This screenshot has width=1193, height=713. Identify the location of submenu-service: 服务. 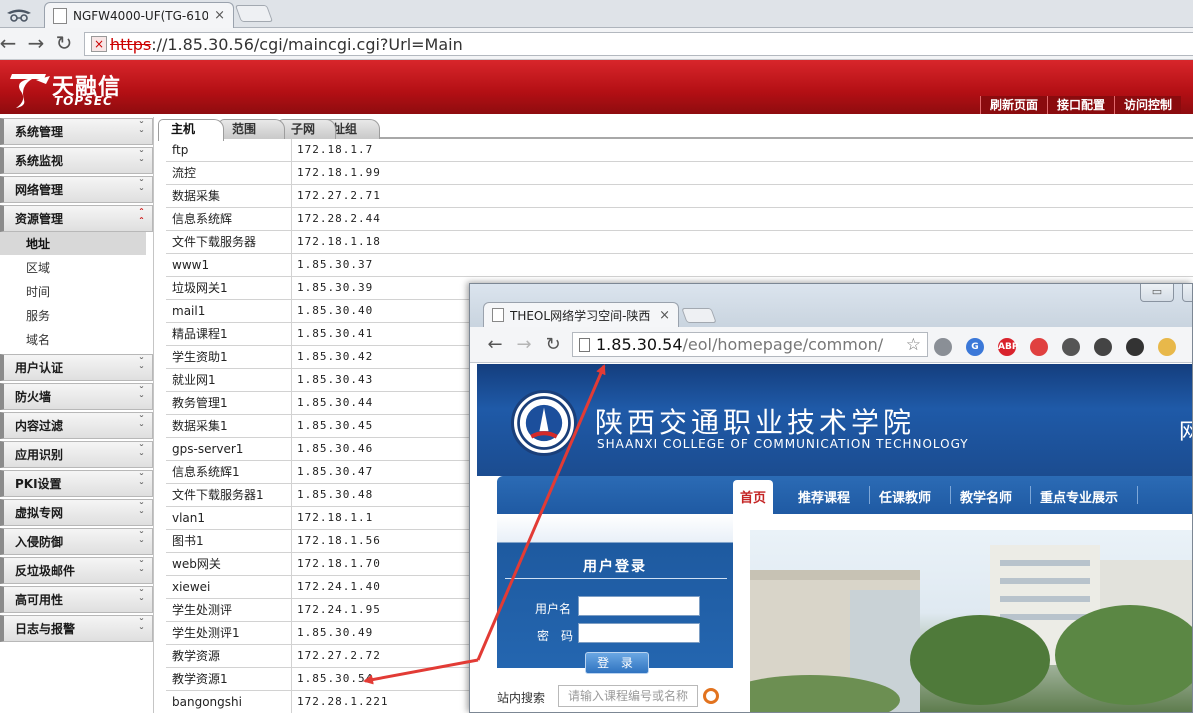
(75, 315).